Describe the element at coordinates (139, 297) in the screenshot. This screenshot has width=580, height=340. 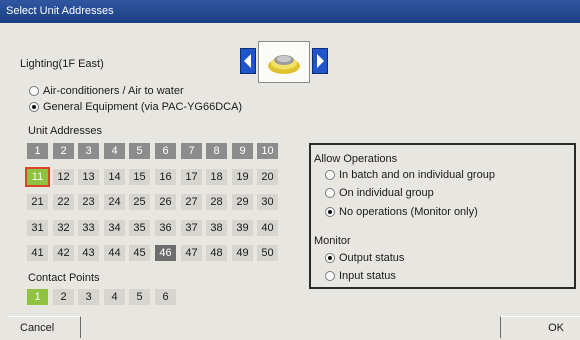
I see `contact-point-5: 5` at that location.